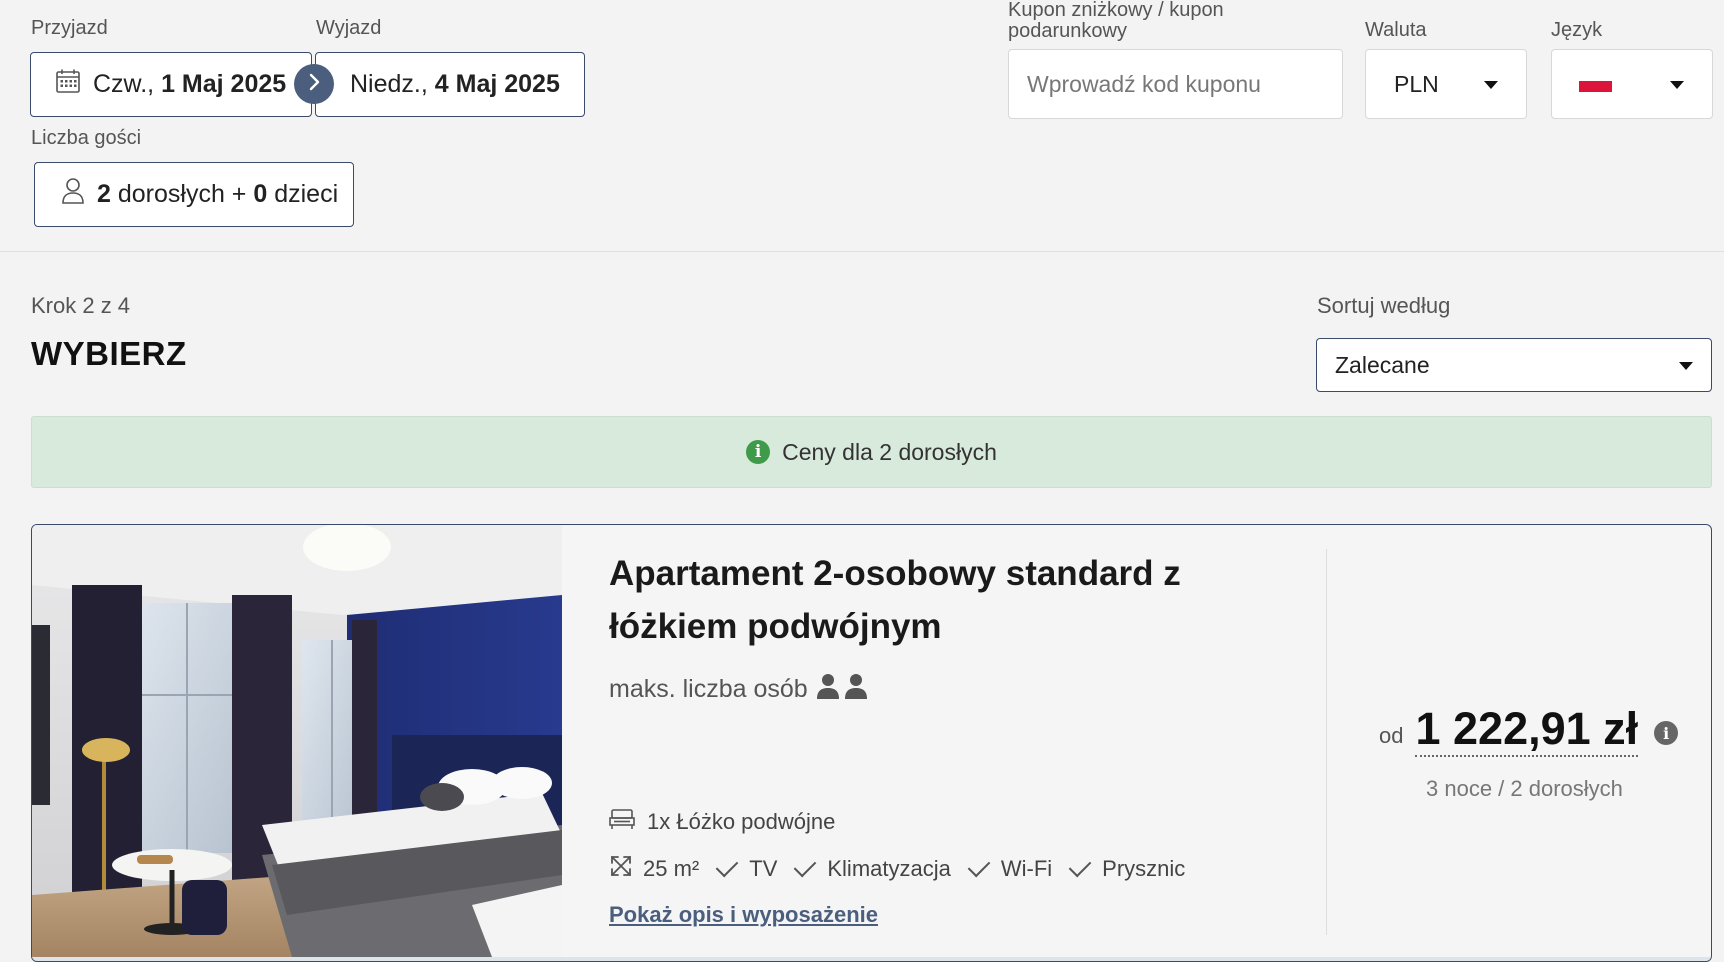 The image size is (1724, 962). I want to click on feature-wifi: Wi-Fi, so click(1026, 868).